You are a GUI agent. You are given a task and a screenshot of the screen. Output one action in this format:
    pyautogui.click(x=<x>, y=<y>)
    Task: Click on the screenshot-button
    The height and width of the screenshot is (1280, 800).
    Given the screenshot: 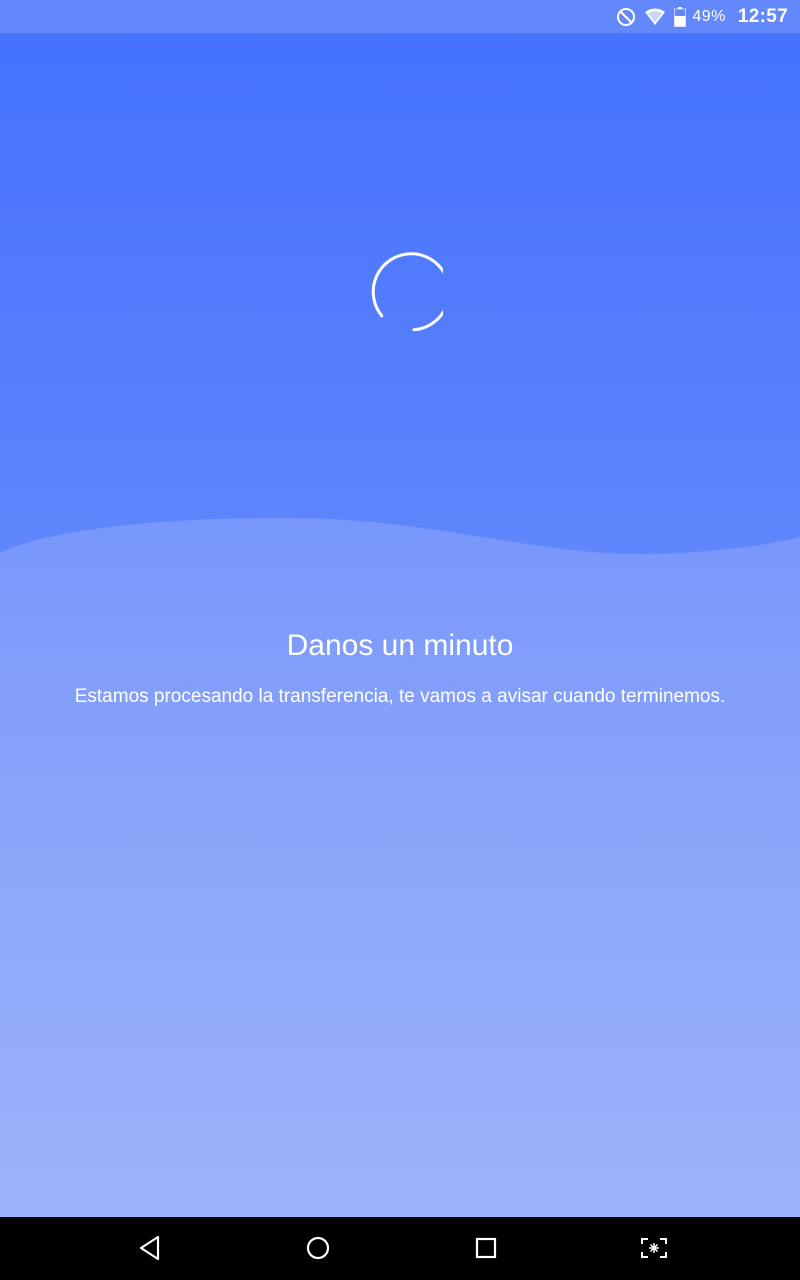 What is the action you would take?
    pyautogui.click(x=654, y=1248)
    